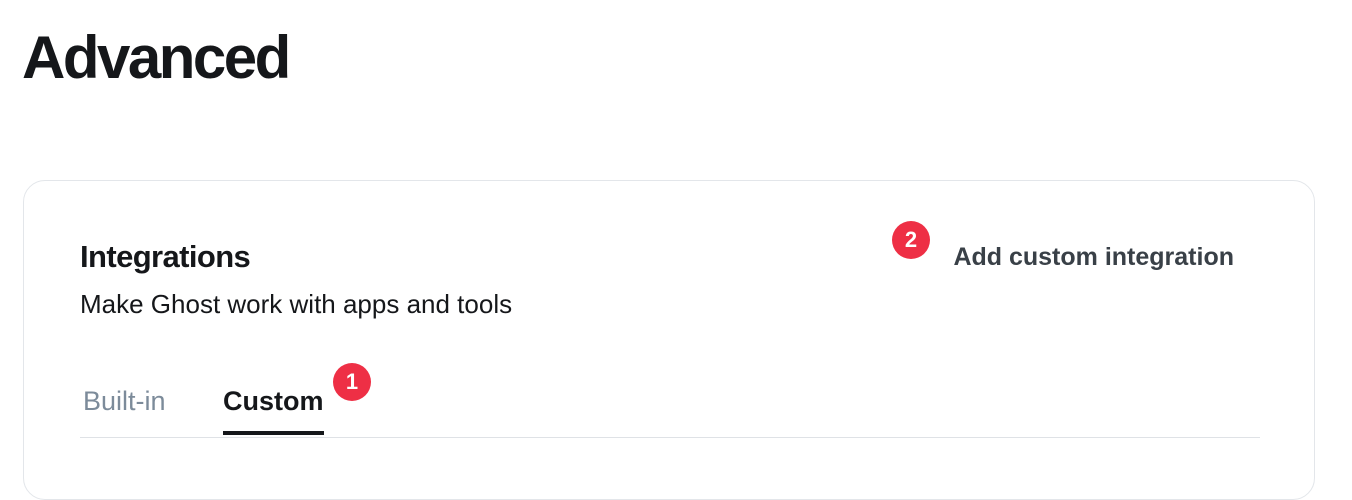 The width and height of the screenshot is (1352, 500). Describe the element at coordinates (156, 57) in the screenshot. I see `page-title: Advanced` at that location.